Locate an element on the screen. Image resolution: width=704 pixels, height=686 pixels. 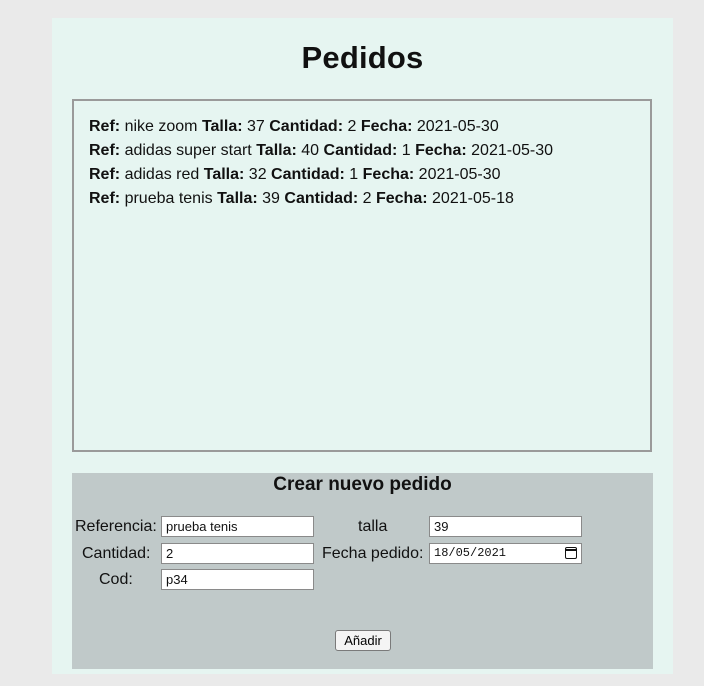
ref-value: nike zoom is located at coordinates (161, 126).